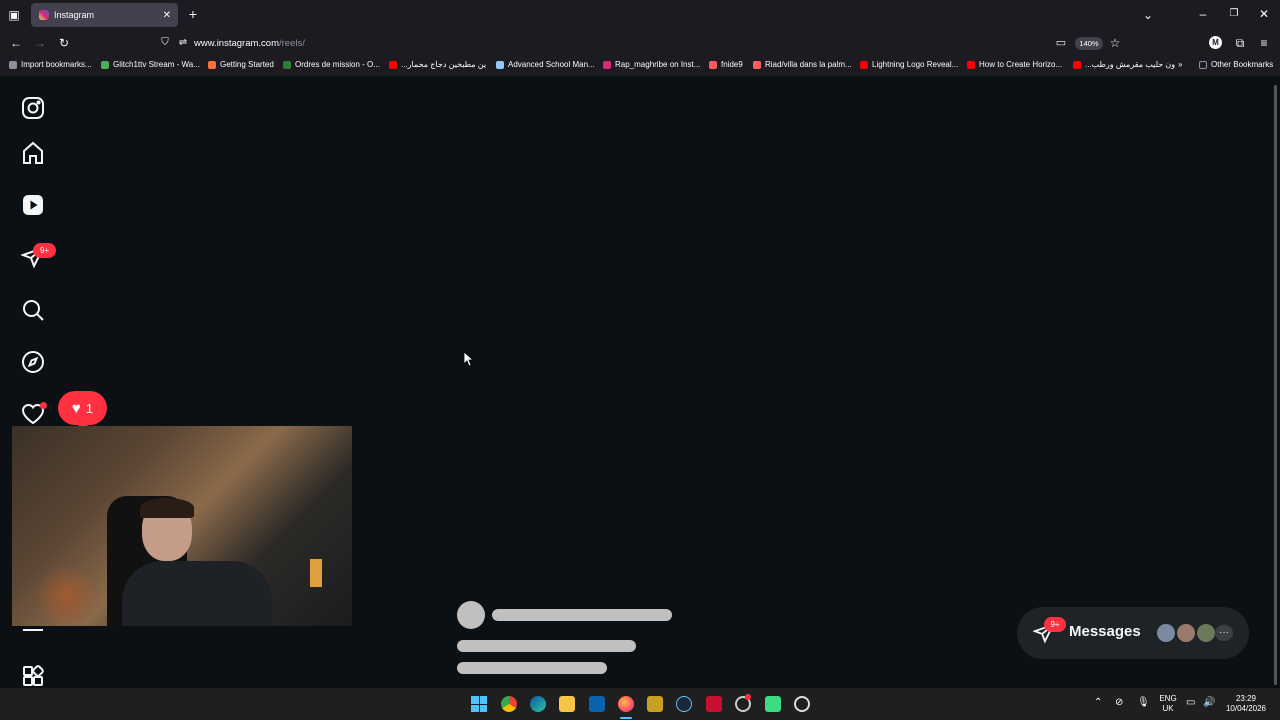  What do you see at coordinates (1168, 698) in the screenshot?
I see `language-line1: ENG` at bounding box center [1168, 698].